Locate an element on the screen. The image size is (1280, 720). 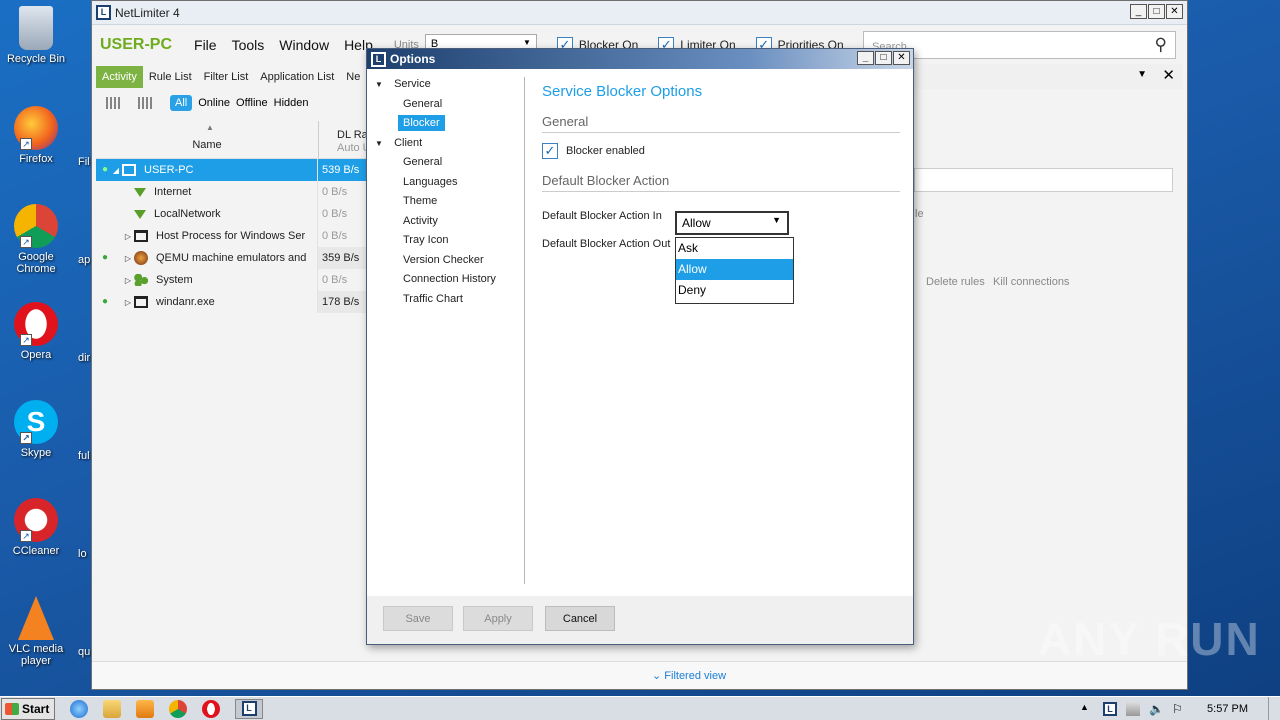
network-icon is located at coordinates (1133, 709).